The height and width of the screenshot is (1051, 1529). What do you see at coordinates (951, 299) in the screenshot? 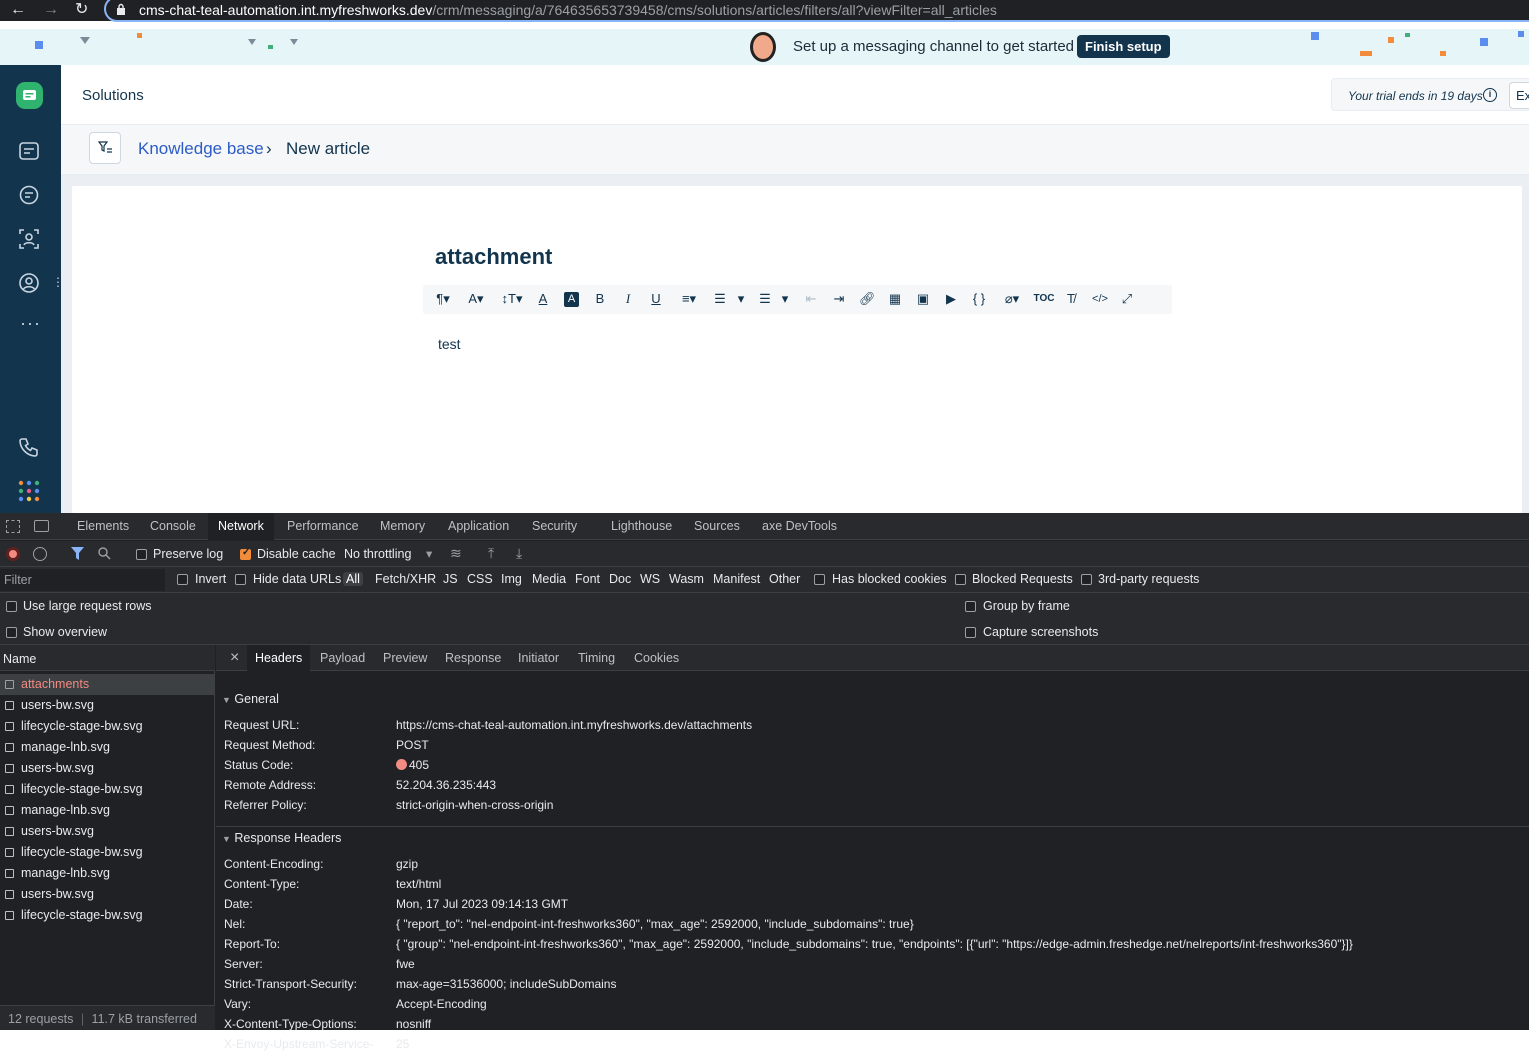
I see `video-icon: ▶` at bounding box center [951, 299].